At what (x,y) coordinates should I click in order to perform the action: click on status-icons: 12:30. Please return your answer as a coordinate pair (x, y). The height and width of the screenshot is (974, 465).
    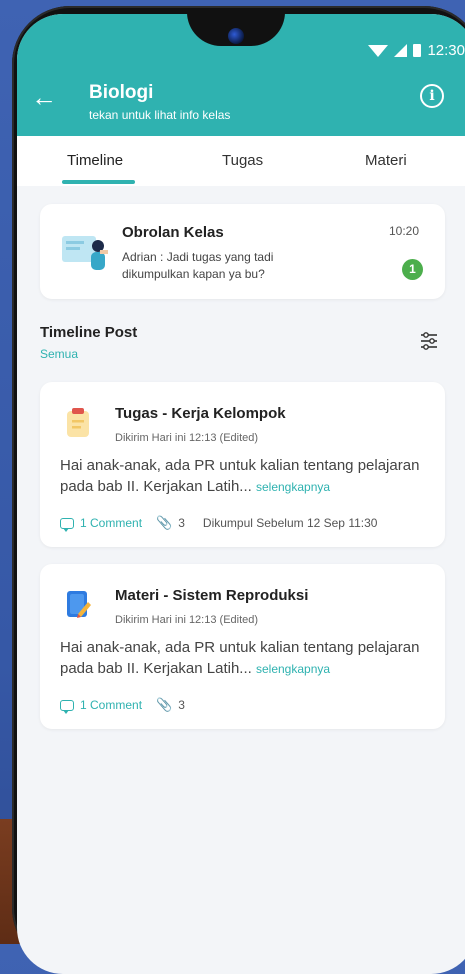
    Looking at the image, I should click on (416, 50).